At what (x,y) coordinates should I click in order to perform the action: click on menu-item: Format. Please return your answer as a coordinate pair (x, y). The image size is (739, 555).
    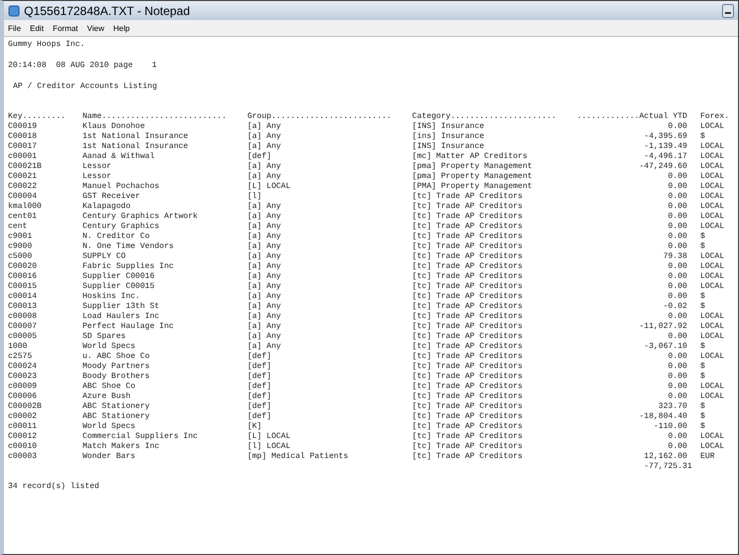
    Looking at the image, I should click on (65, 28).